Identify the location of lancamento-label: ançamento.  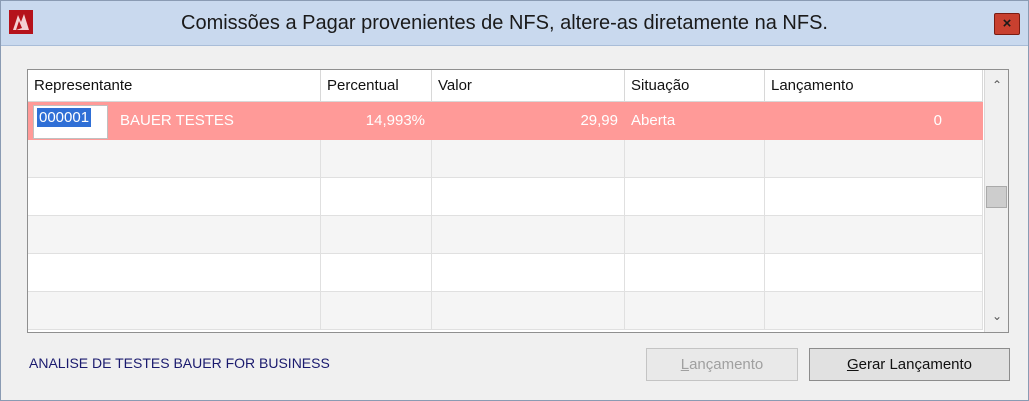
(726, 364).